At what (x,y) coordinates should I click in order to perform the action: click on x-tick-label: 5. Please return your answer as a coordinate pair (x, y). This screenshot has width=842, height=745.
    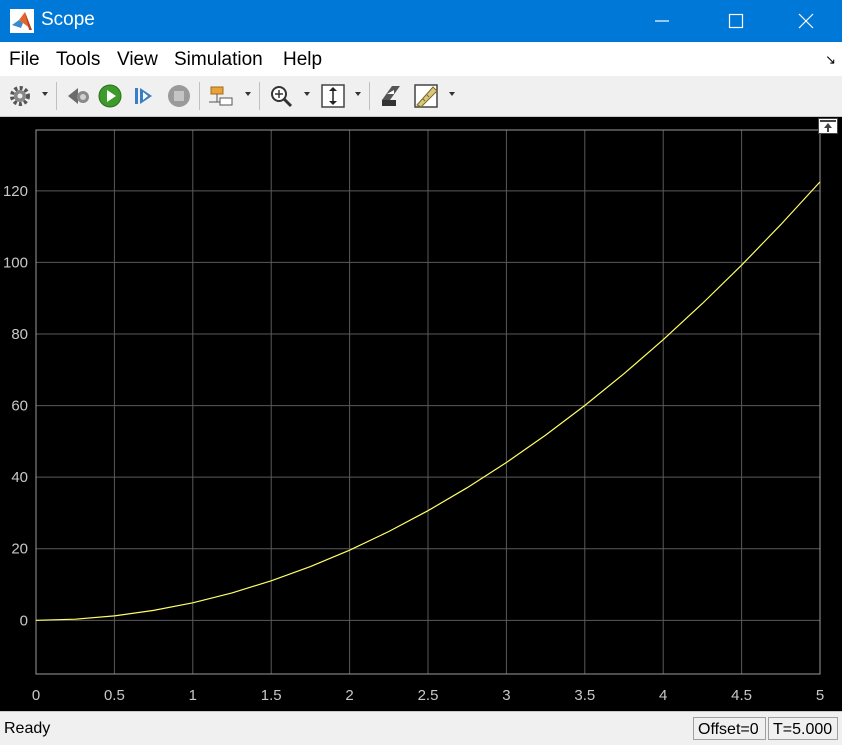
    Looking at the image, I should click on (820, 695).